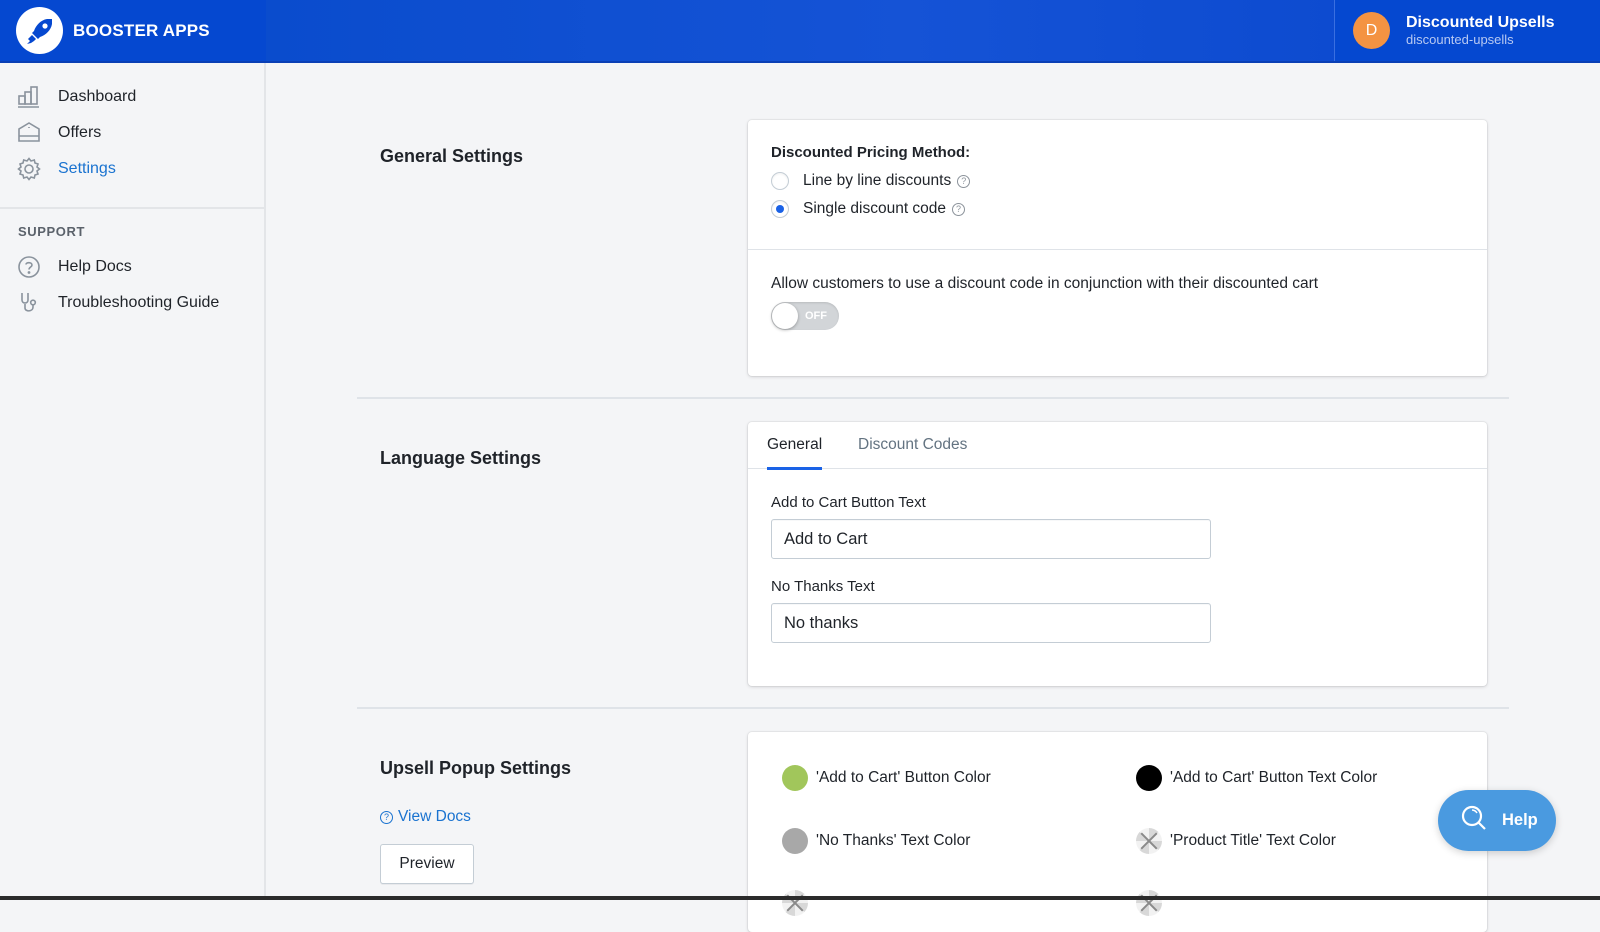 Image resolution: width=1600 pixels, height=932 pixels. I want to click on tab-general: General, so click(795, 453).